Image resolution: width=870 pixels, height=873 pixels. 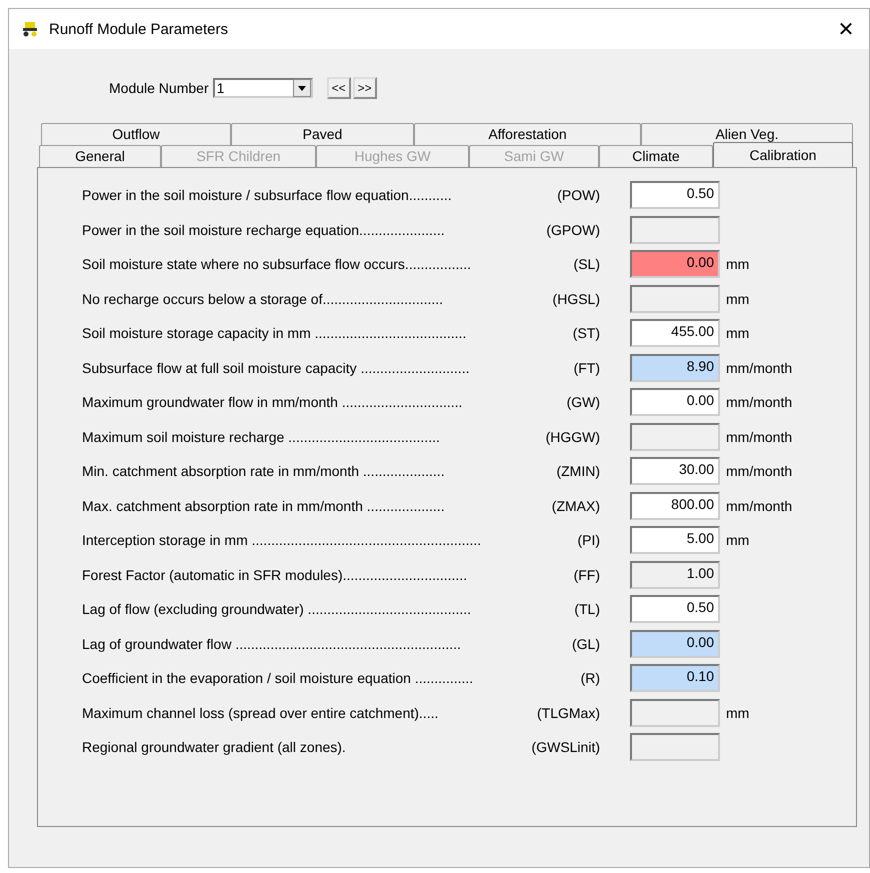 I want to click on module-number-dropdown: 1, so click(x=262, y=88).